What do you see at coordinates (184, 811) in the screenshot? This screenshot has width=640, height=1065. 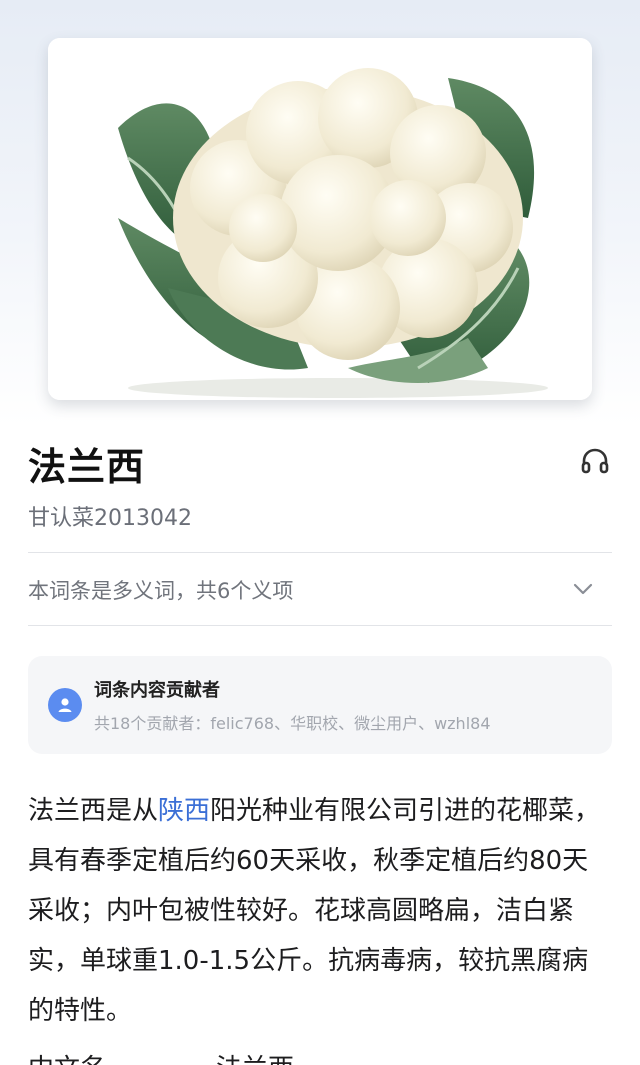 I see `link-shaanxi: 陕西` at bounding box center [184, 811].